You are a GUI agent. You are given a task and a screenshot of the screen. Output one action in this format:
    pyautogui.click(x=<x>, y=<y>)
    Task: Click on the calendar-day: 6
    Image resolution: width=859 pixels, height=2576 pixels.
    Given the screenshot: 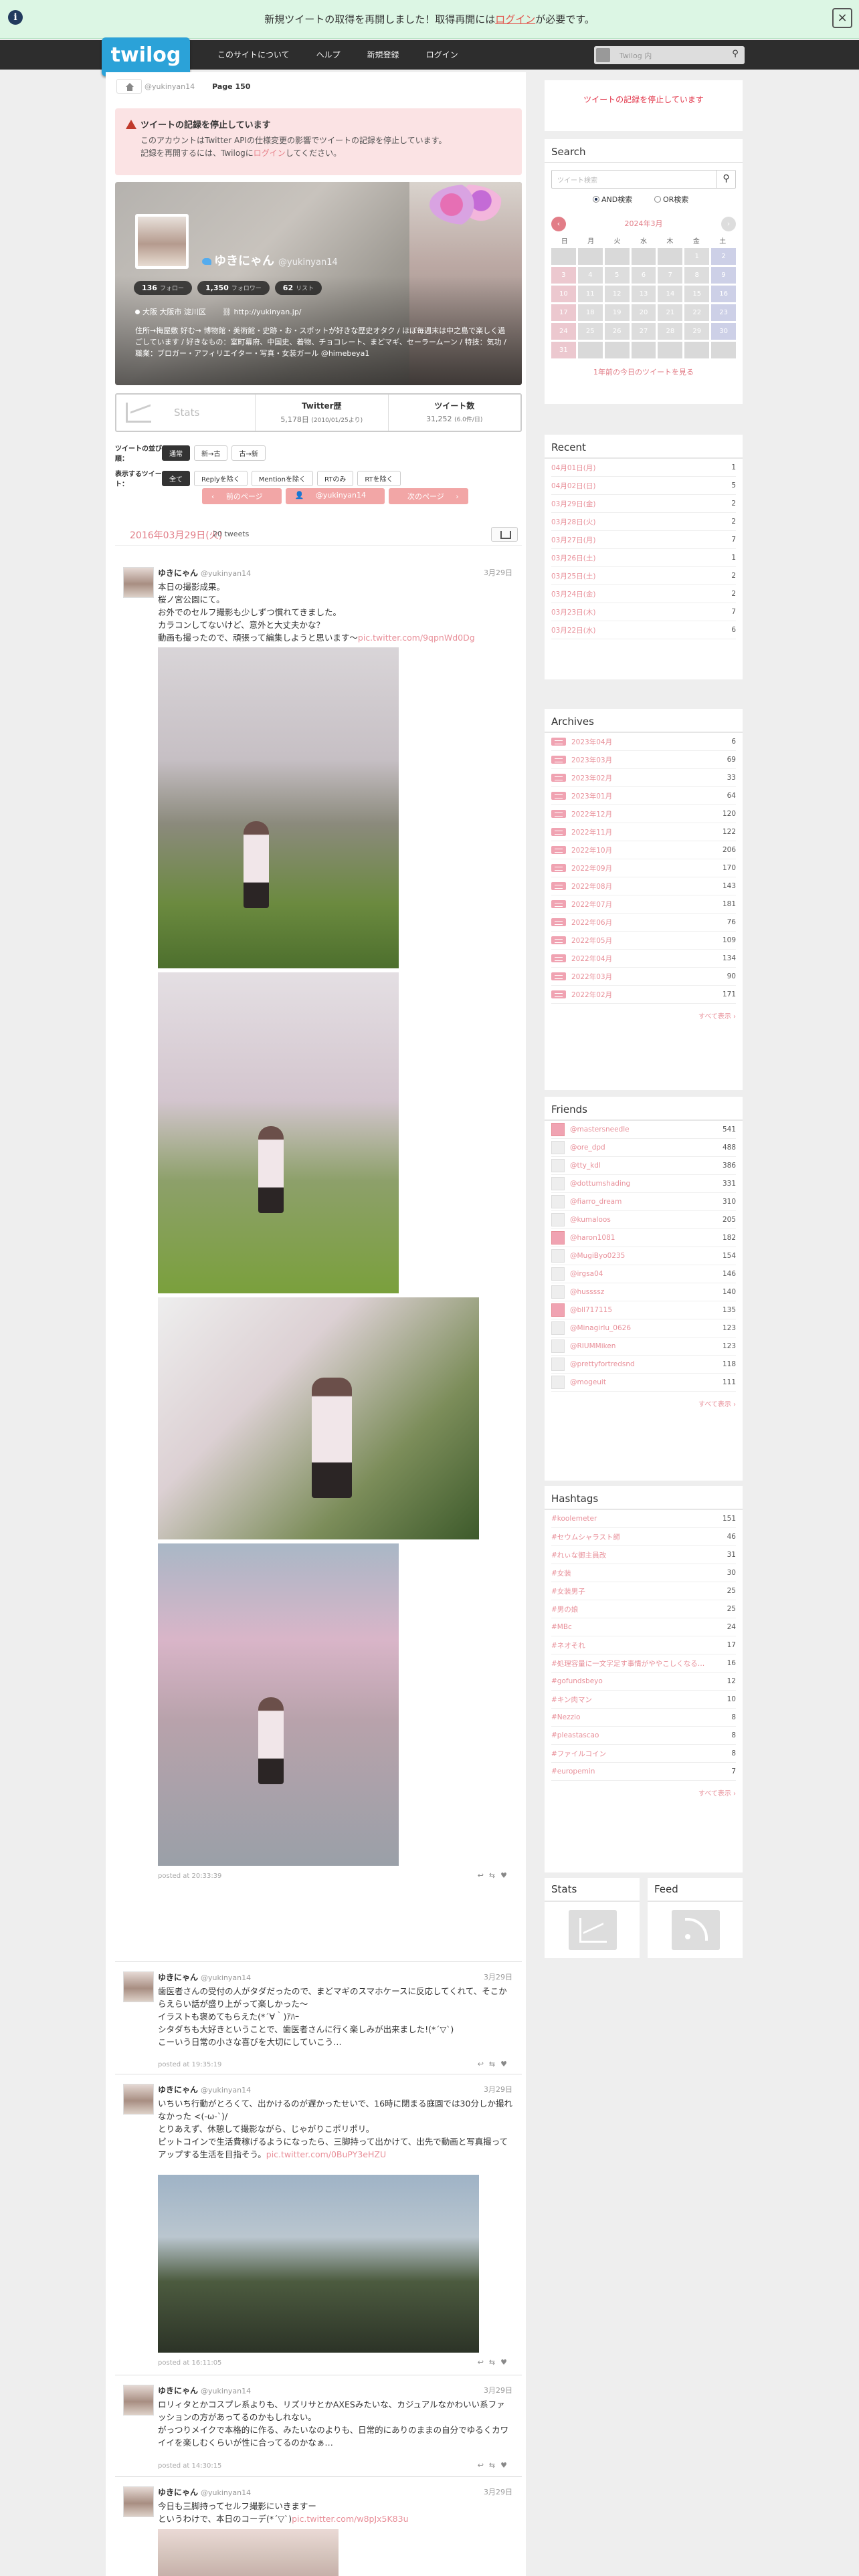 What is the action you would take?
    pyautogui.click(x=644, y=275)
    